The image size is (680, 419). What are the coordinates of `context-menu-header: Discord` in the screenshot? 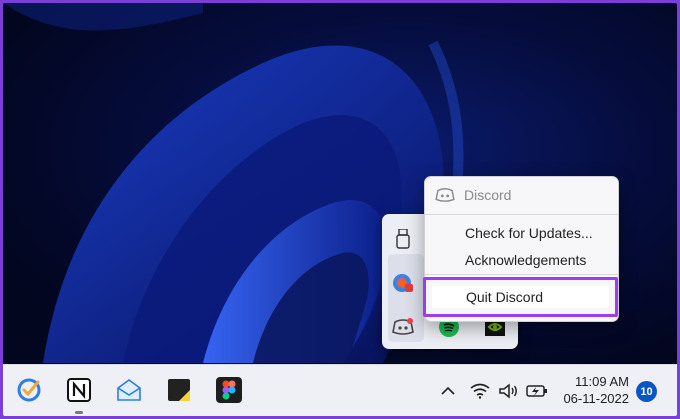 It's located at (521, 195).